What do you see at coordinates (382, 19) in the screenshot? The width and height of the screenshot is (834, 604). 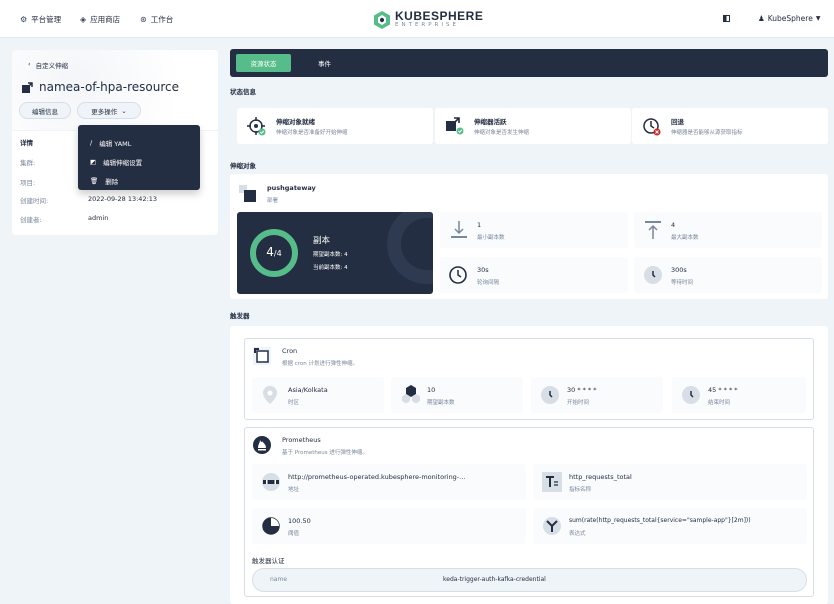 I see `kubesphere-logo-icon` at bounding box center [382, 19].